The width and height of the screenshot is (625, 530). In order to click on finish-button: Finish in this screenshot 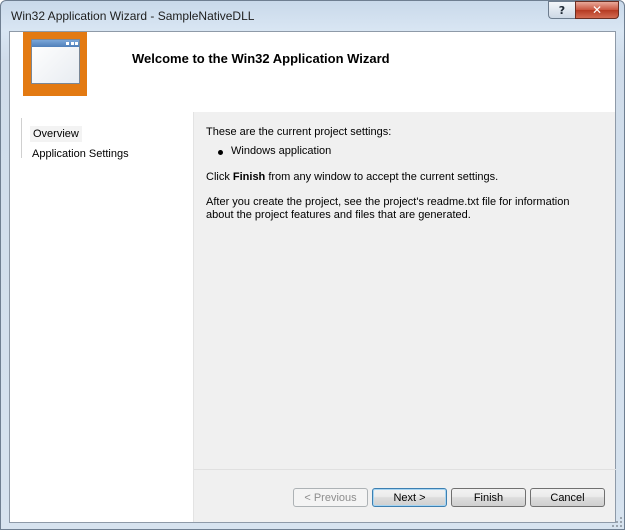, I will do `click(488, 497)`.